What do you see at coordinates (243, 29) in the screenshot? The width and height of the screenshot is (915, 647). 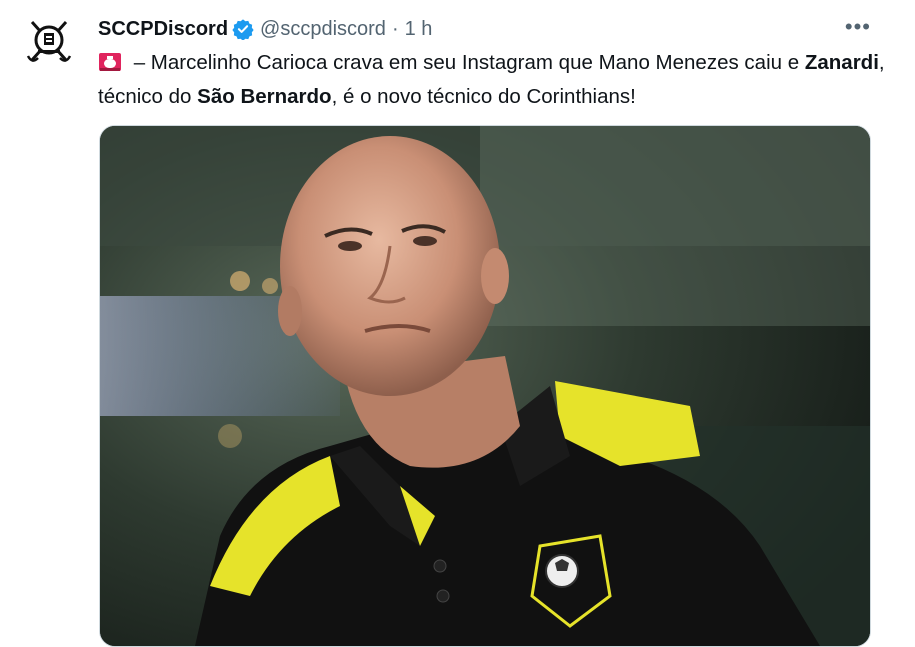 I see `verified-badge-icon` at bounding box center [243, 29].